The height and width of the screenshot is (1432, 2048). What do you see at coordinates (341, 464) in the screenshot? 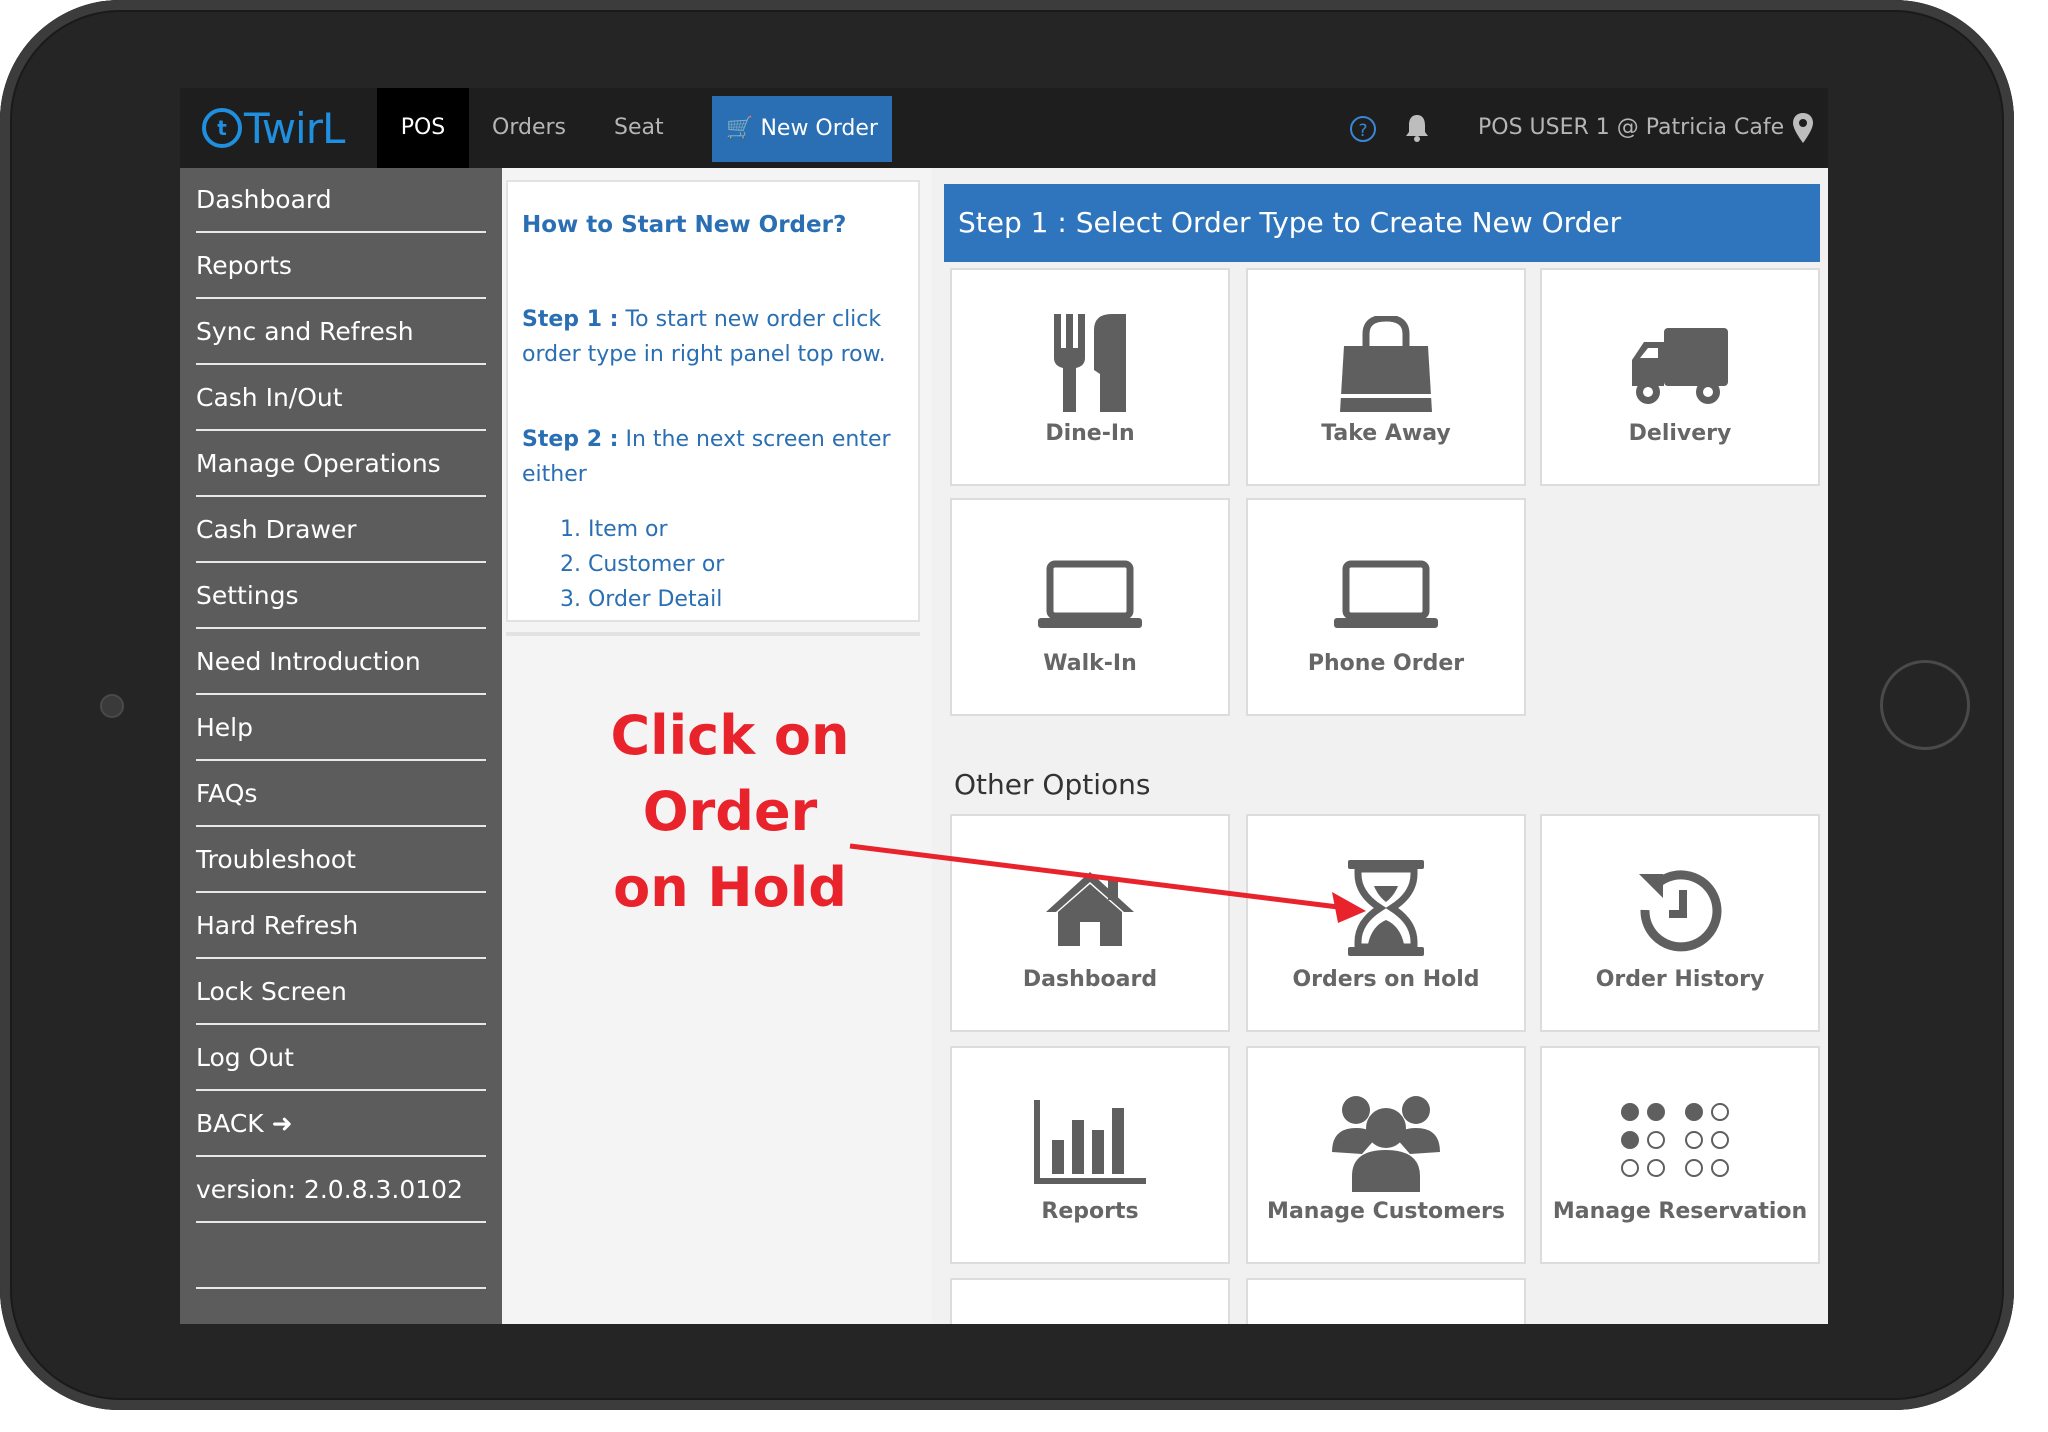
I see `sidebar-item-manage-operations: Manage Operations` at bounding box center [341, 464].